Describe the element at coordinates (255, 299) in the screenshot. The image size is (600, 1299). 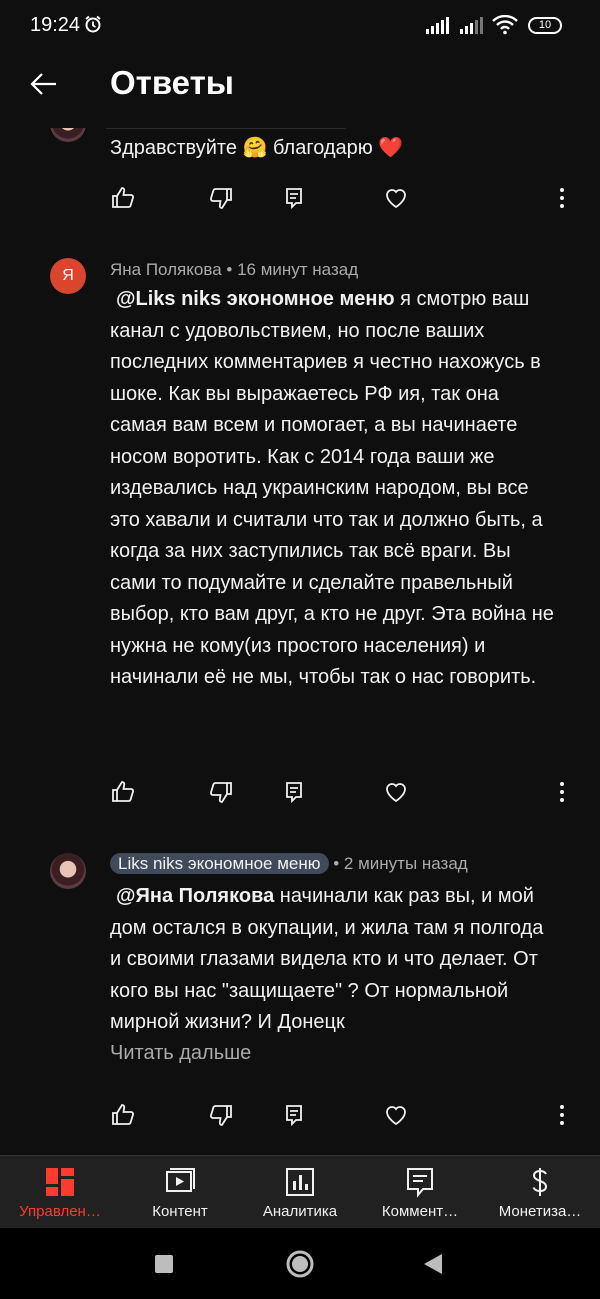
I see `mention-link: @Liks niks экономное меню` at that location.